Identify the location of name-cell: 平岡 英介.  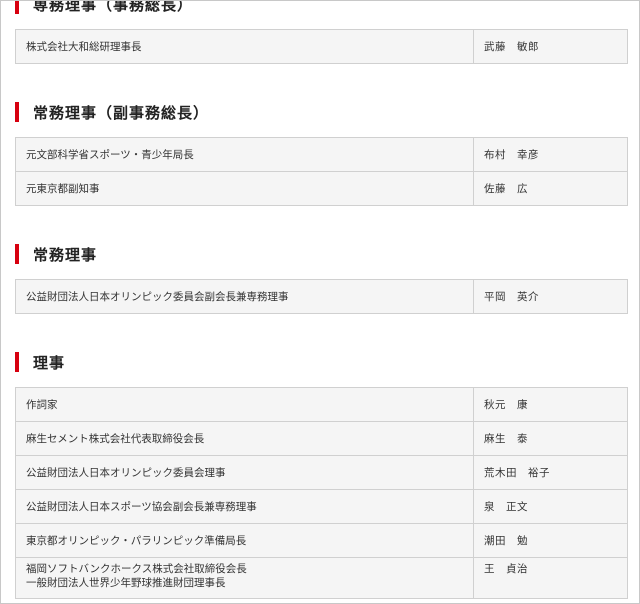
(550, 296).